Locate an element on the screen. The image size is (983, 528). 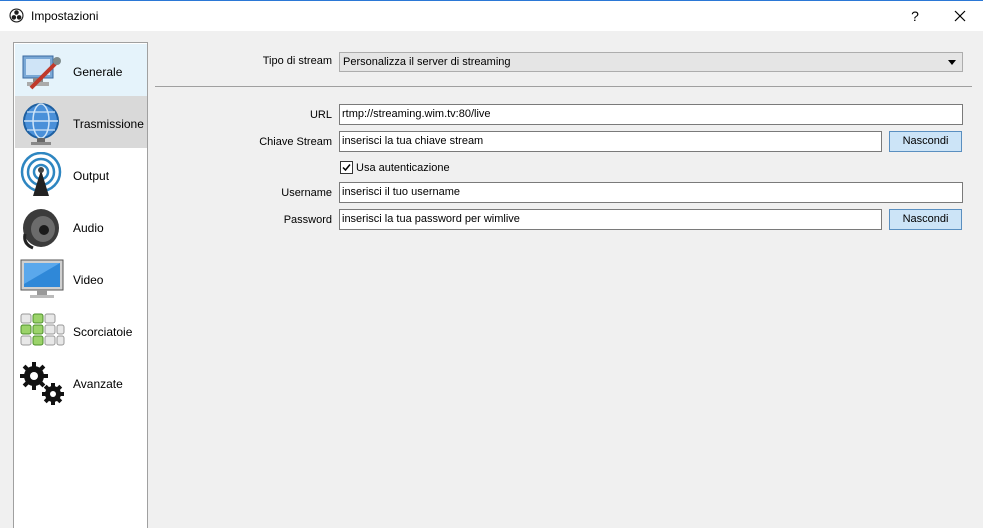
gears-icon is located at coordinates (42, 383).